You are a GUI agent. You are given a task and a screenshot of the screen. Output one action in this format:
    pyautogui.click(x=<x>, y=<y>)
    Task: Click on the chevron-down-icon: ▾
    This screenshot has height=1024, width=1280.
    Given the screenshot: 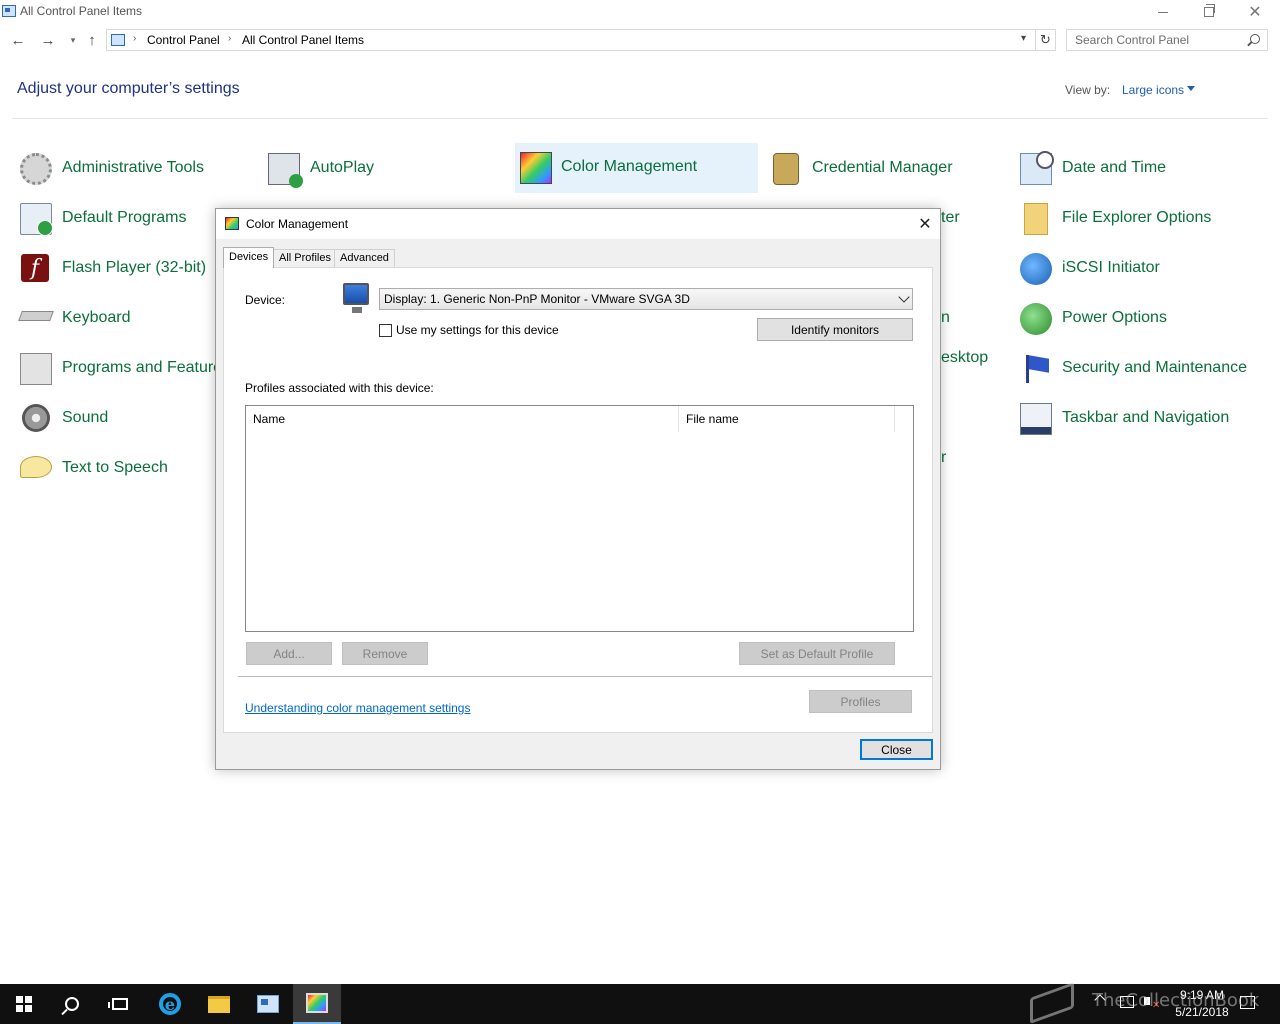 What is the action you would take?
    pyautogui.click(x=73, y=39)
    